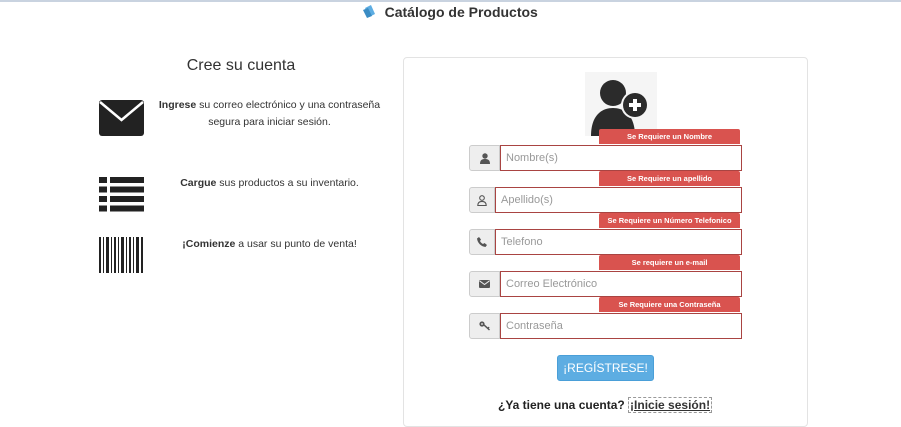 Image resolution: width=901 pixels, height=427 pixels. What do you see at coordinates (669, 220) in the screenshot?
I see `telefono-error-badge: Se Requiere un Número Telefonico` at bounding box center [669, 220].